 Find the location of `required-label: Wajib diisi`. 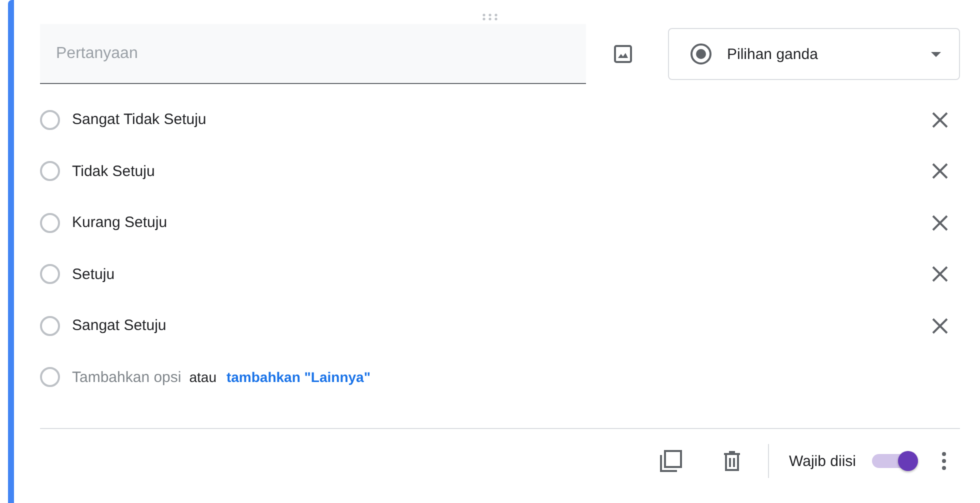

required-label: Wajib diisi is located at coordinates (822, 461).